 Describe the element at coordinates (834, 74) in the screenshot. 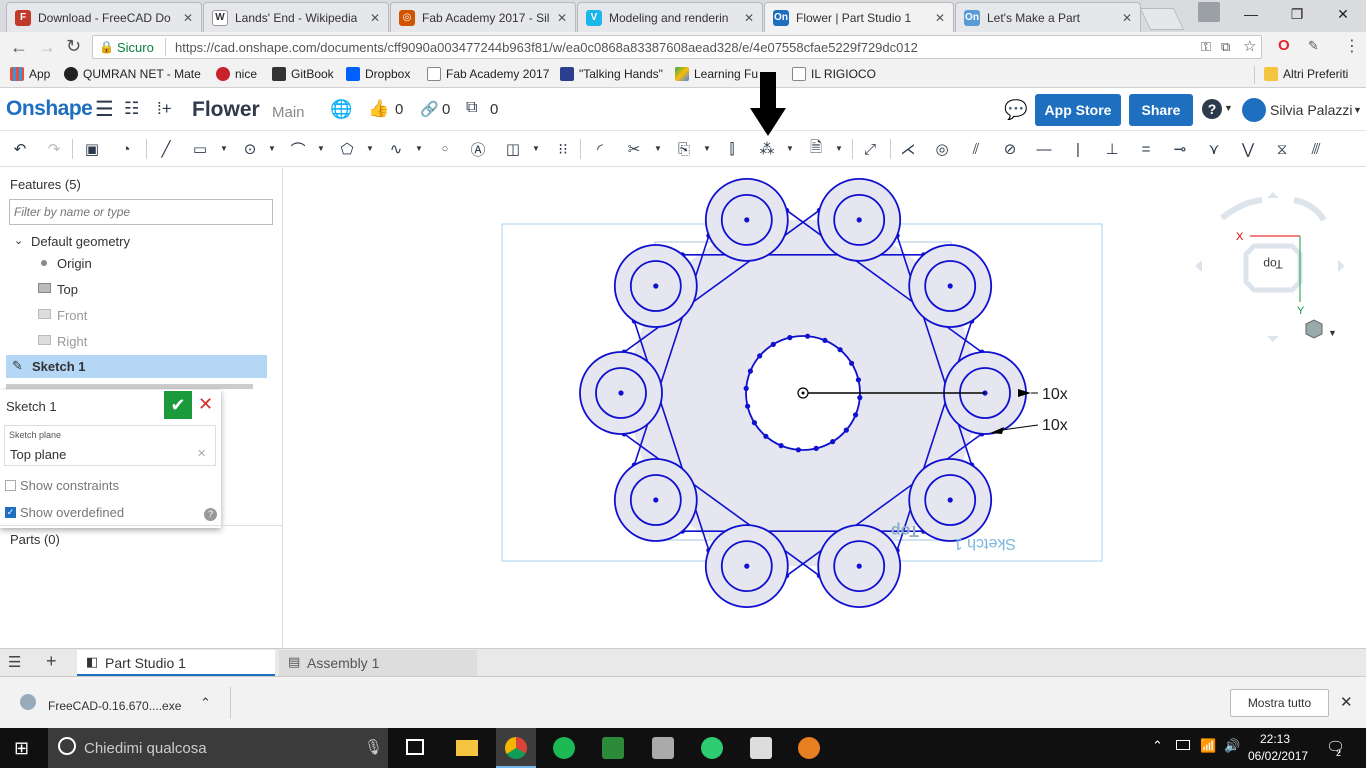

I see `bookmark-item: IL RIGIOCO` at that location.